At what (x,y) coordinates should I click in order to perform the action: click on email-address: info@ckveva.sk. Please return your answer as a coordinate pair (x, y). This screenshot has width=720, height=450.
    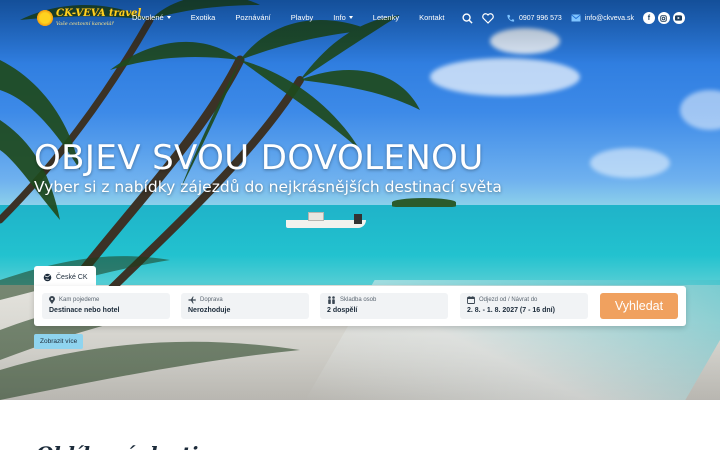
    Looking at the image, I should click on (609, 18).